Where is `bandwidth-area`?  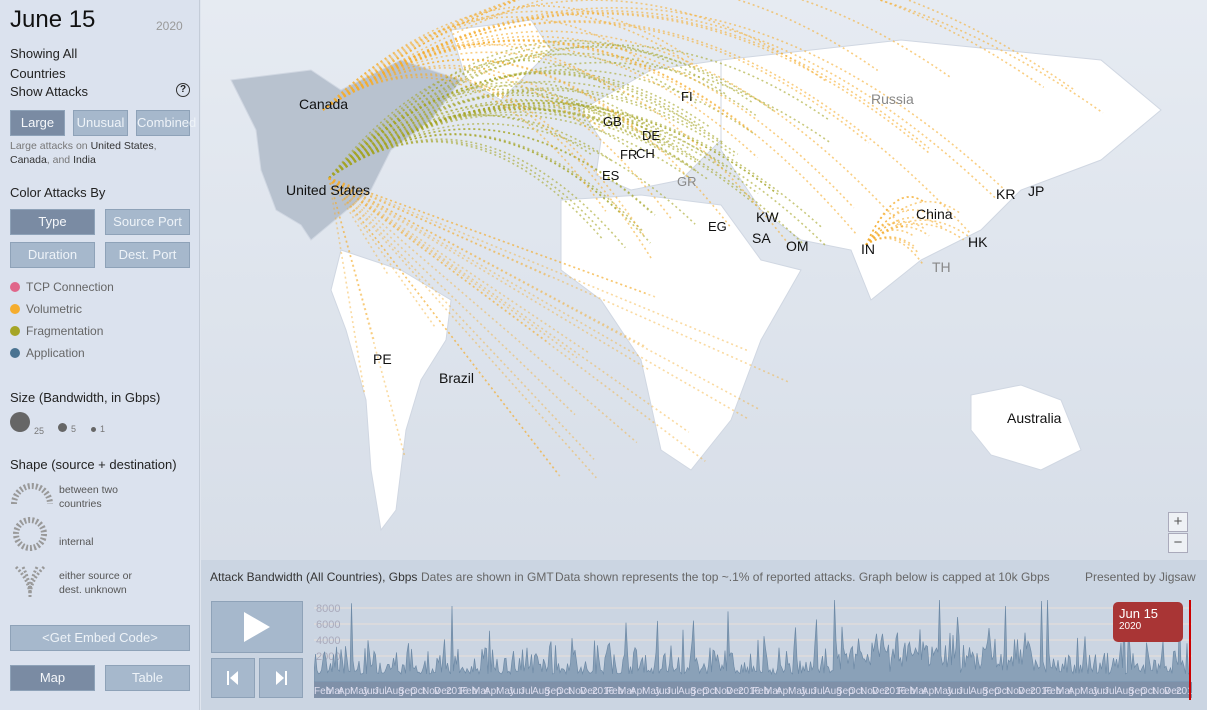
bandwidth-area is located at coordinates (752, 641).